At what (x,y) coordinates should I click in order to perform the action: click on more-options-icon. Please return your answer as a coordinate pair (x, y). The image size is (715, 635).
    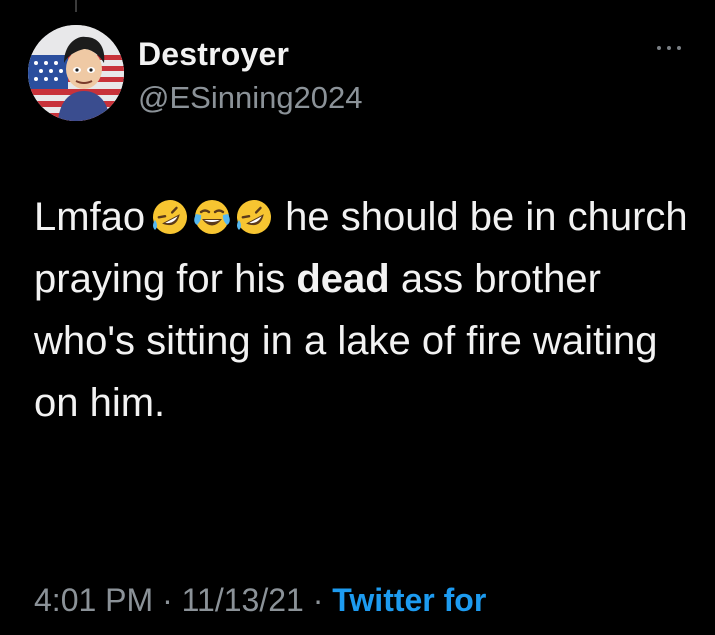
    Looking at the image, I should click on (669, 48).